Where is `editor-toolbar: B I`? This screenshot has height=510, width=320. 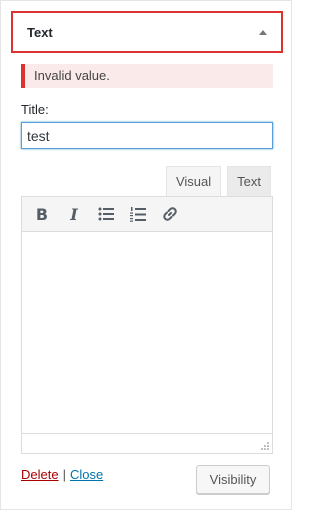
editor-toolbar: B I is located at coordinates (147, 214).